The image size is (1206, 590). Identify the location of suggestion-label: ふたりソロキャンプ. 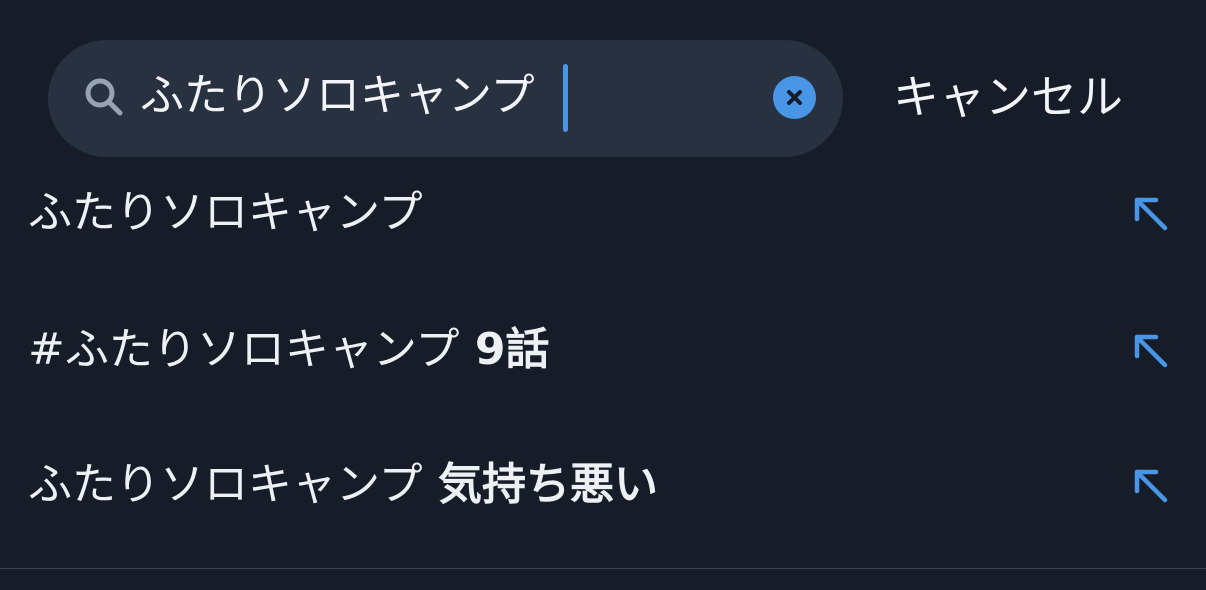
(225, 213).